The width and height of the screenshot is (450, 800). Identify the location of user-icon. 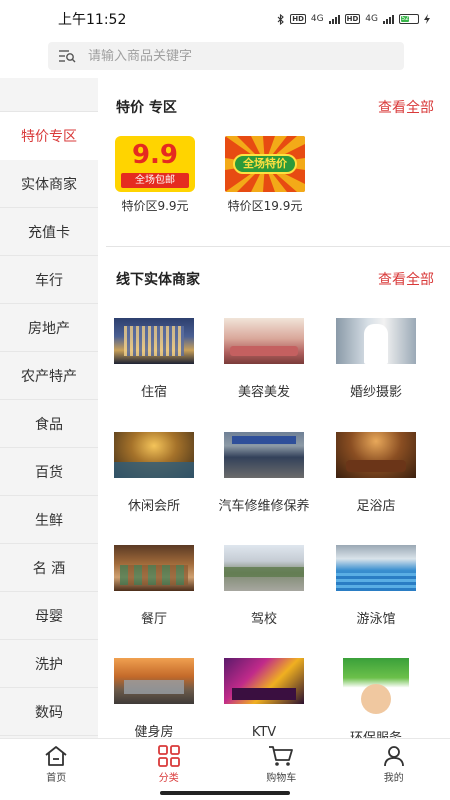
(393, 756).